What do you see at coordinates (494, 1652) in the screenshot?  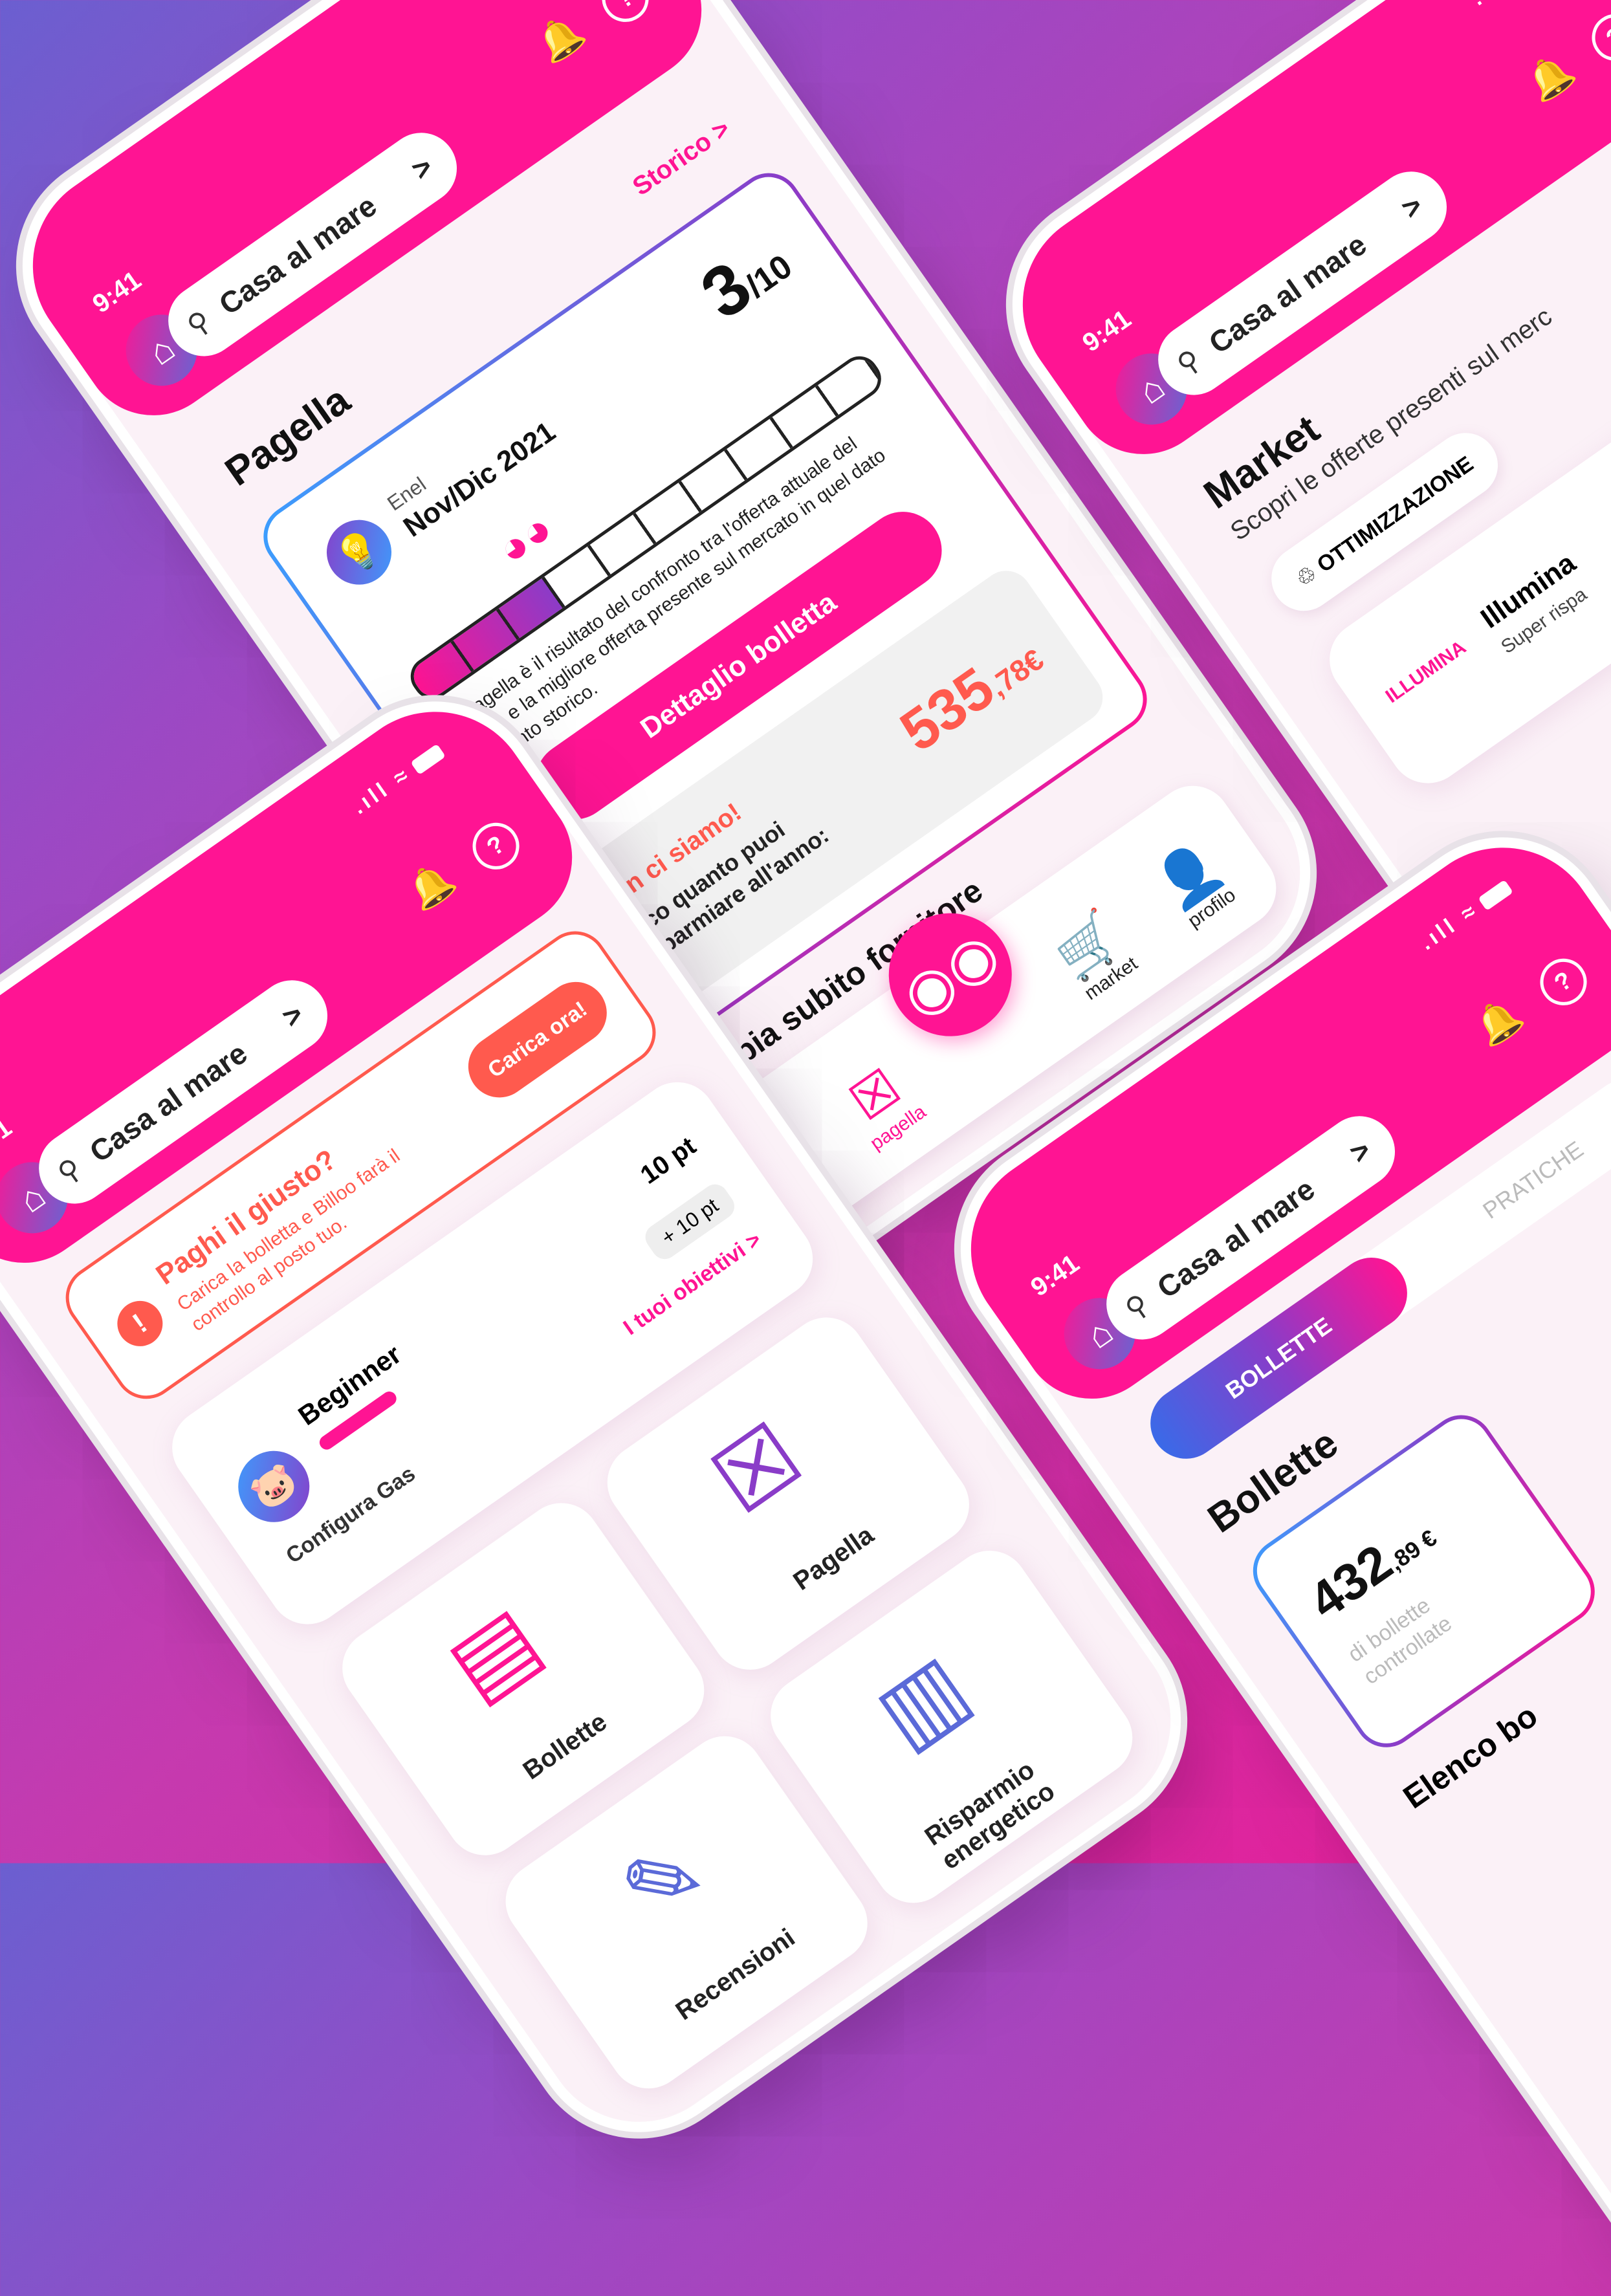 I see `document-icon: ▤` at bounding box center [494, 1652].